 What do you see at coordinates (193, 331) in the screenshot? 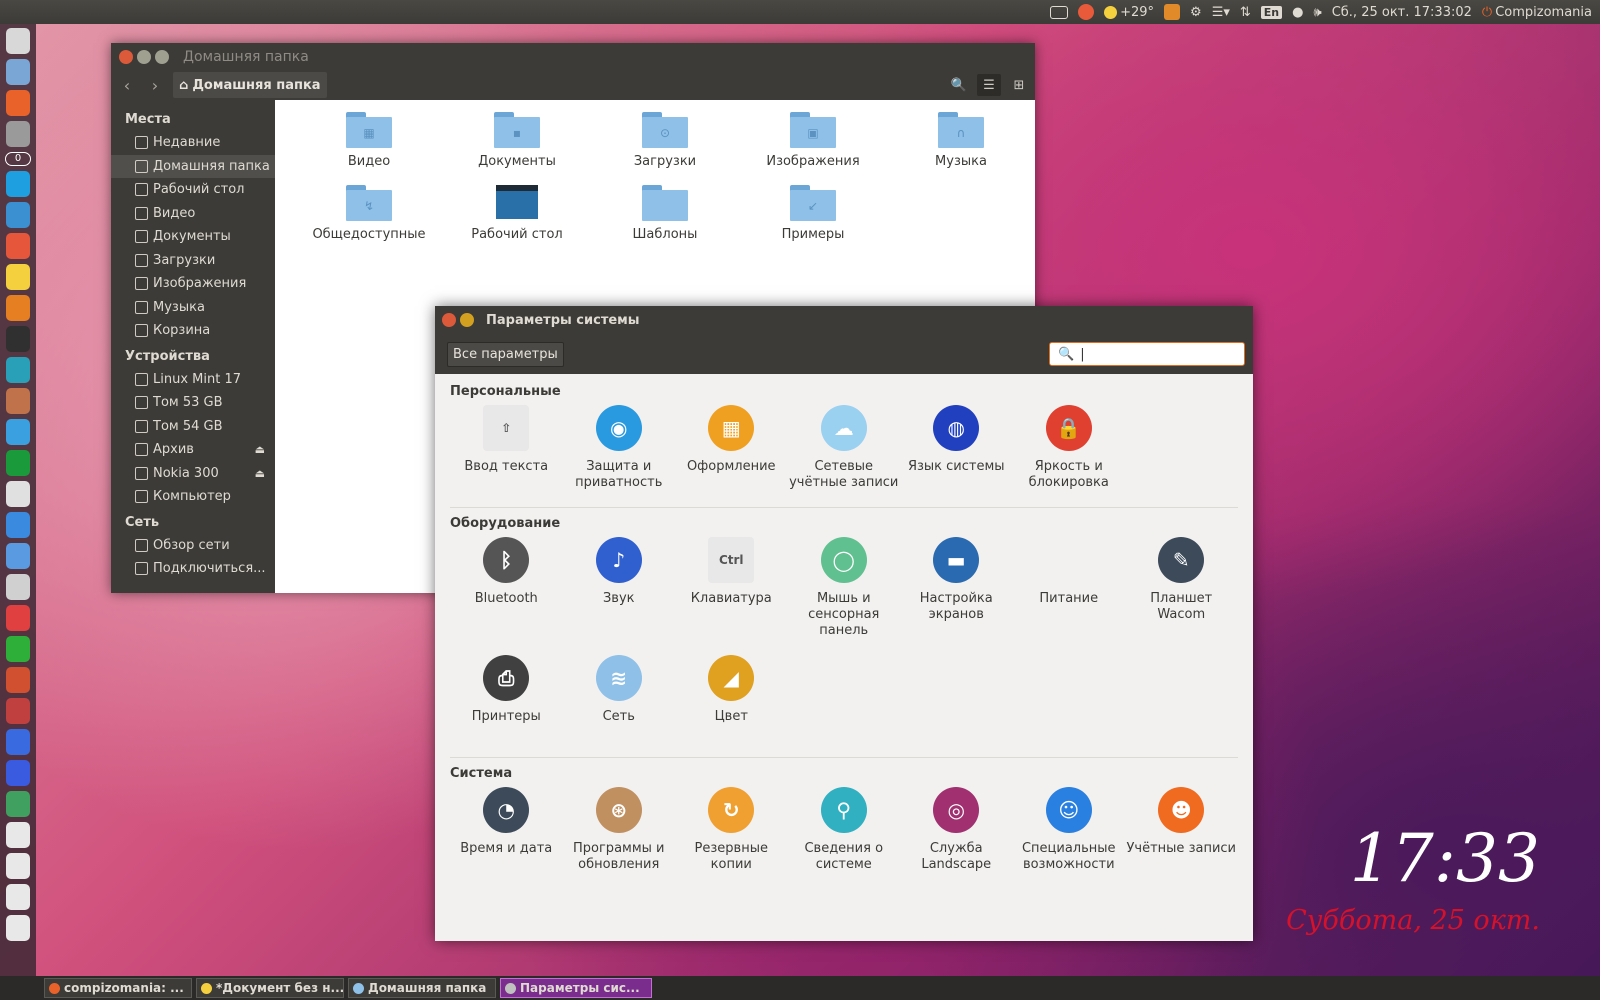
I see `sidebar-item: Корзина` at bounding box center [193, 331].